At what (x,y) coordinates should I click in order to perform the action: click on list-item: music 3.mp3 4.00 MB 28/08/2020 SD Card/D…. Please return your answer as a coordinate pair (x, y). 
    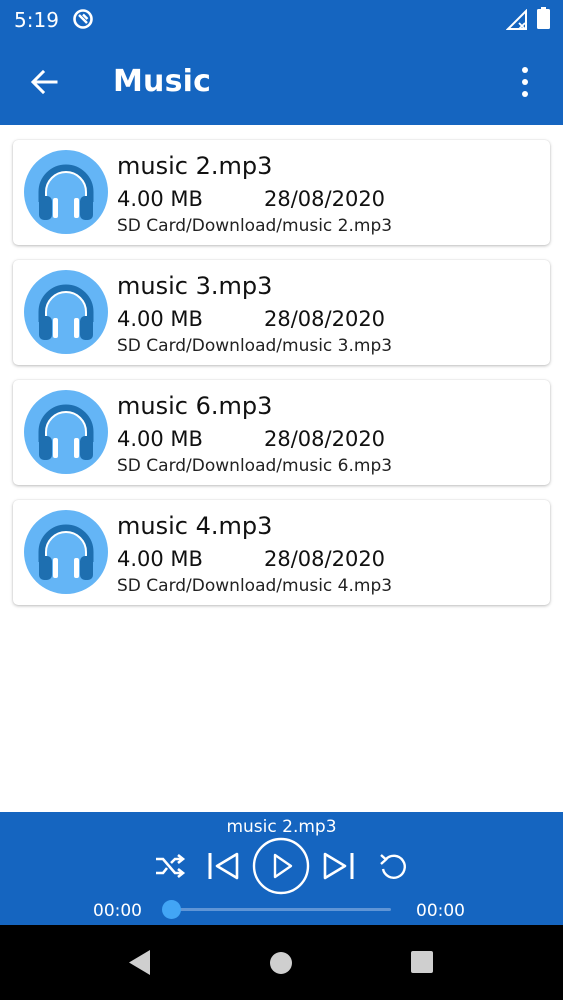
    Looking at the image, I should click on (281, 312).